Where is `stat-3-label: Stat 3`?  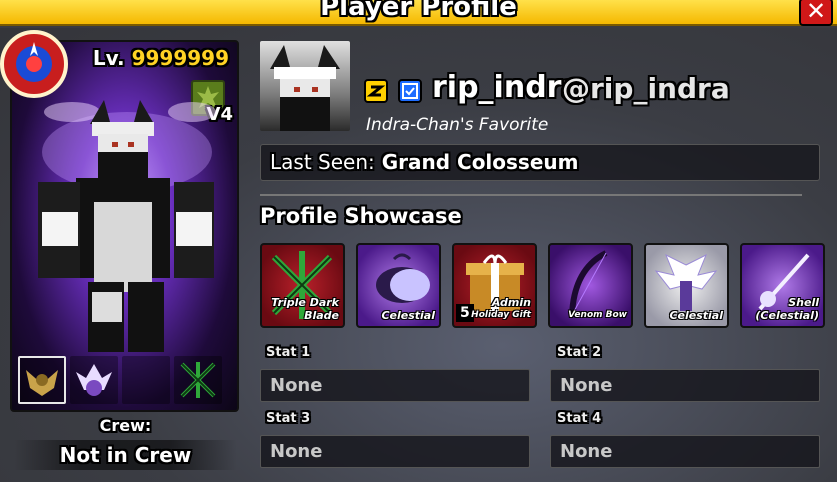
stat-3-label: Stat 3 is located at coordinates (288, 418).